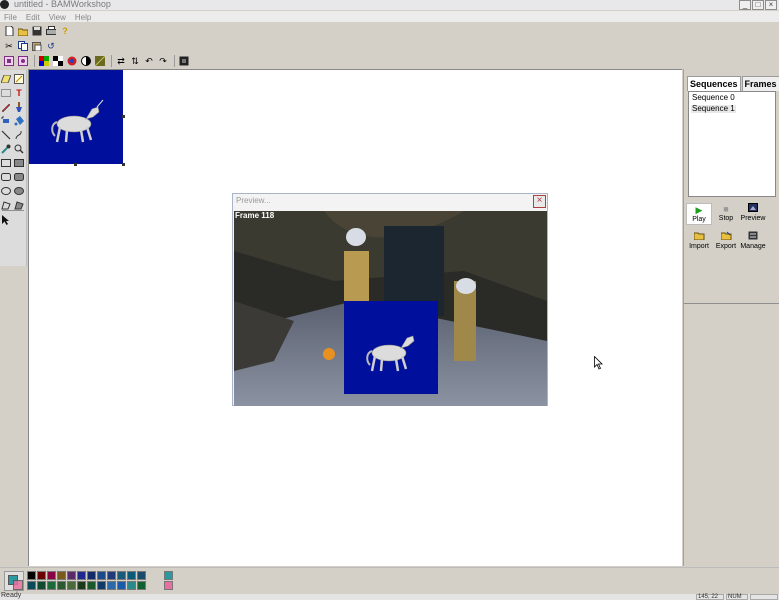  What do you see at coordinates (149, 61) in the screenshot?
I see `rotate-left-icon: ↶` at bounding box center [149, 61].